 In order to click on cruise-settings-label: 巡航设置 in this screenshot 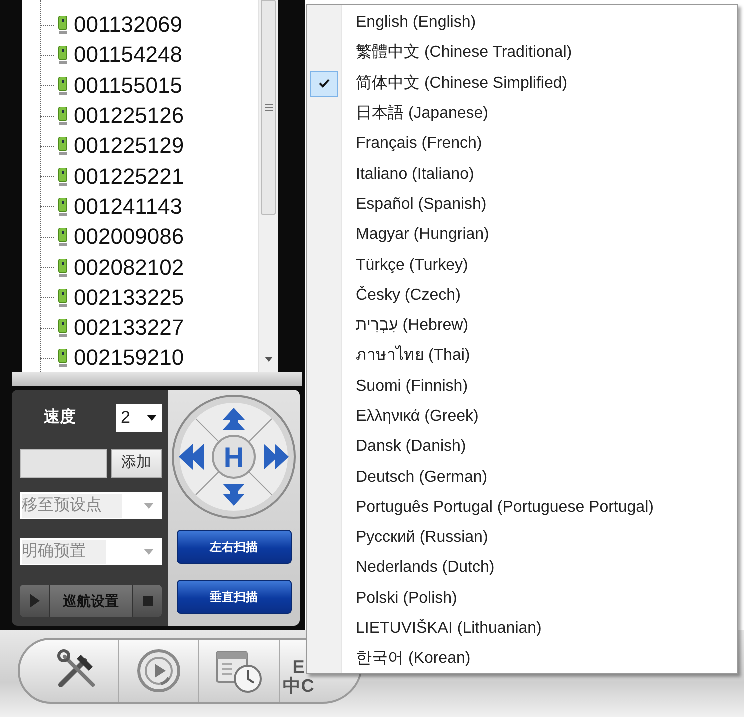, I will do `click(91, 601)`.